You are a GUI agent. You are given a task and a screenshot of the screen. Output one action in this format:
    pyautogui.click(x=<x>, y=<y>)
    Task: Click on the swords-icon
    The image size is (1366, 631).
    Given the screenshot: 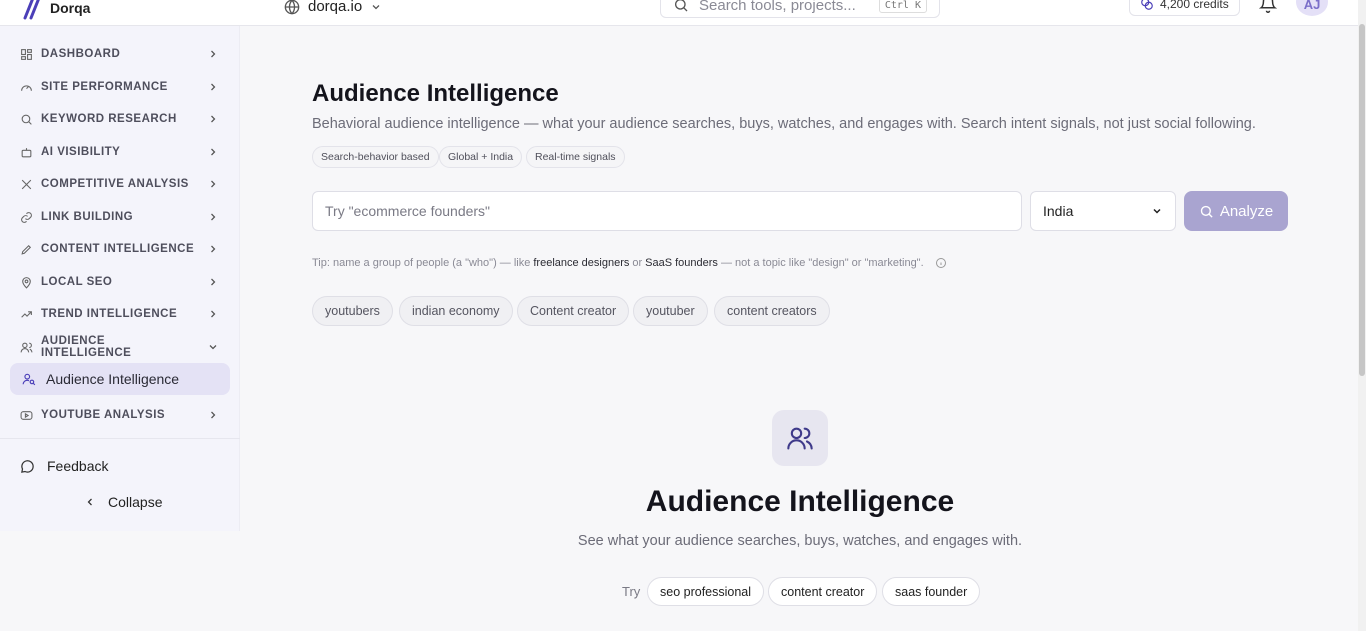 What is the action you would take?
    pyautogui.click(x=26, y=184)
    